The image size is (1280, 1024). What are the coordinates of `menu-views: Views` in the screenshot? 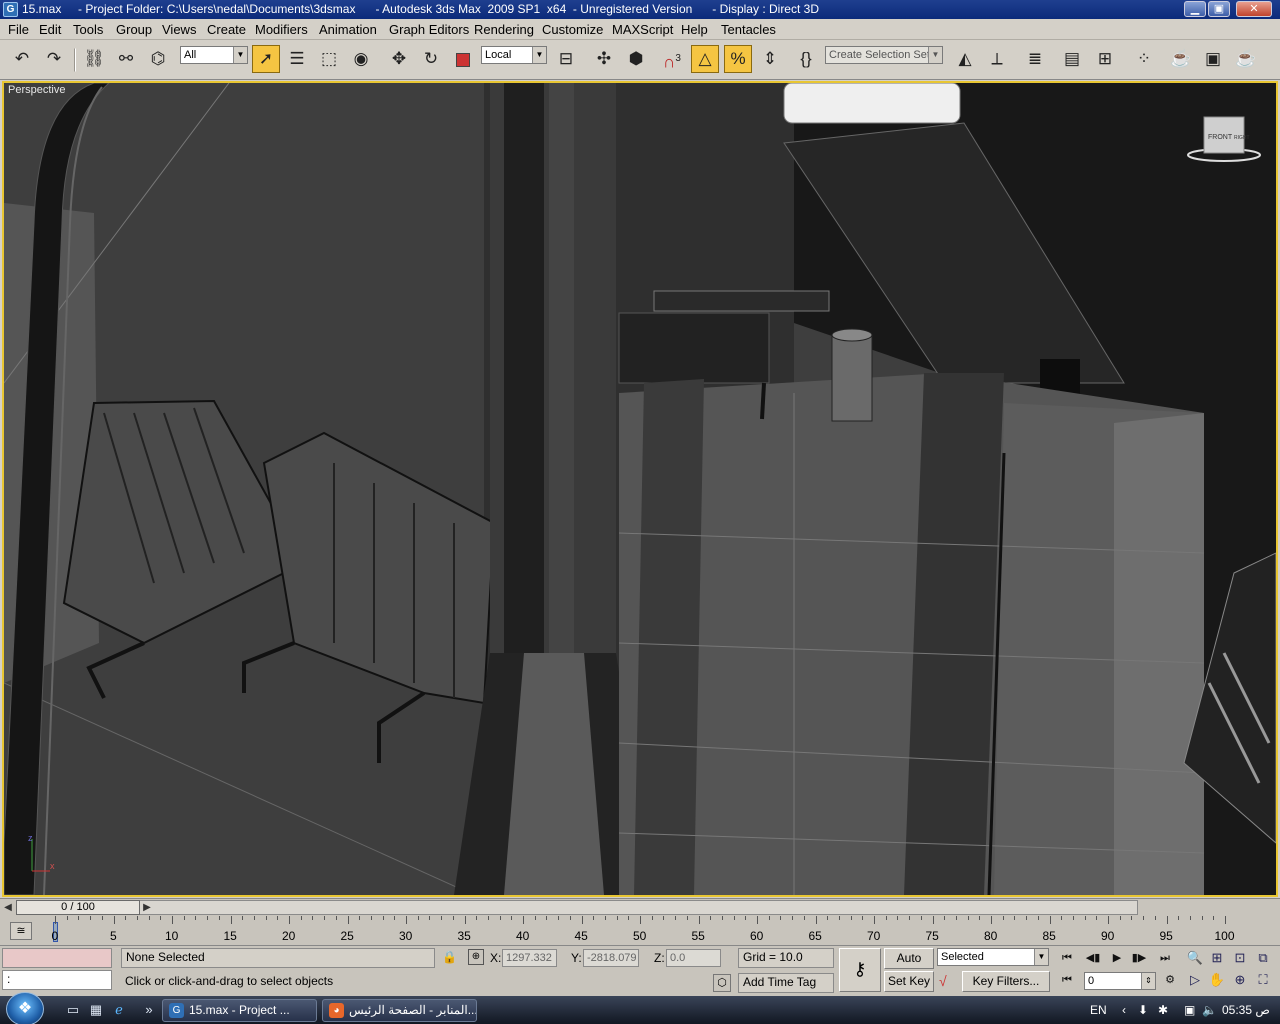 It's located at (179, 29).